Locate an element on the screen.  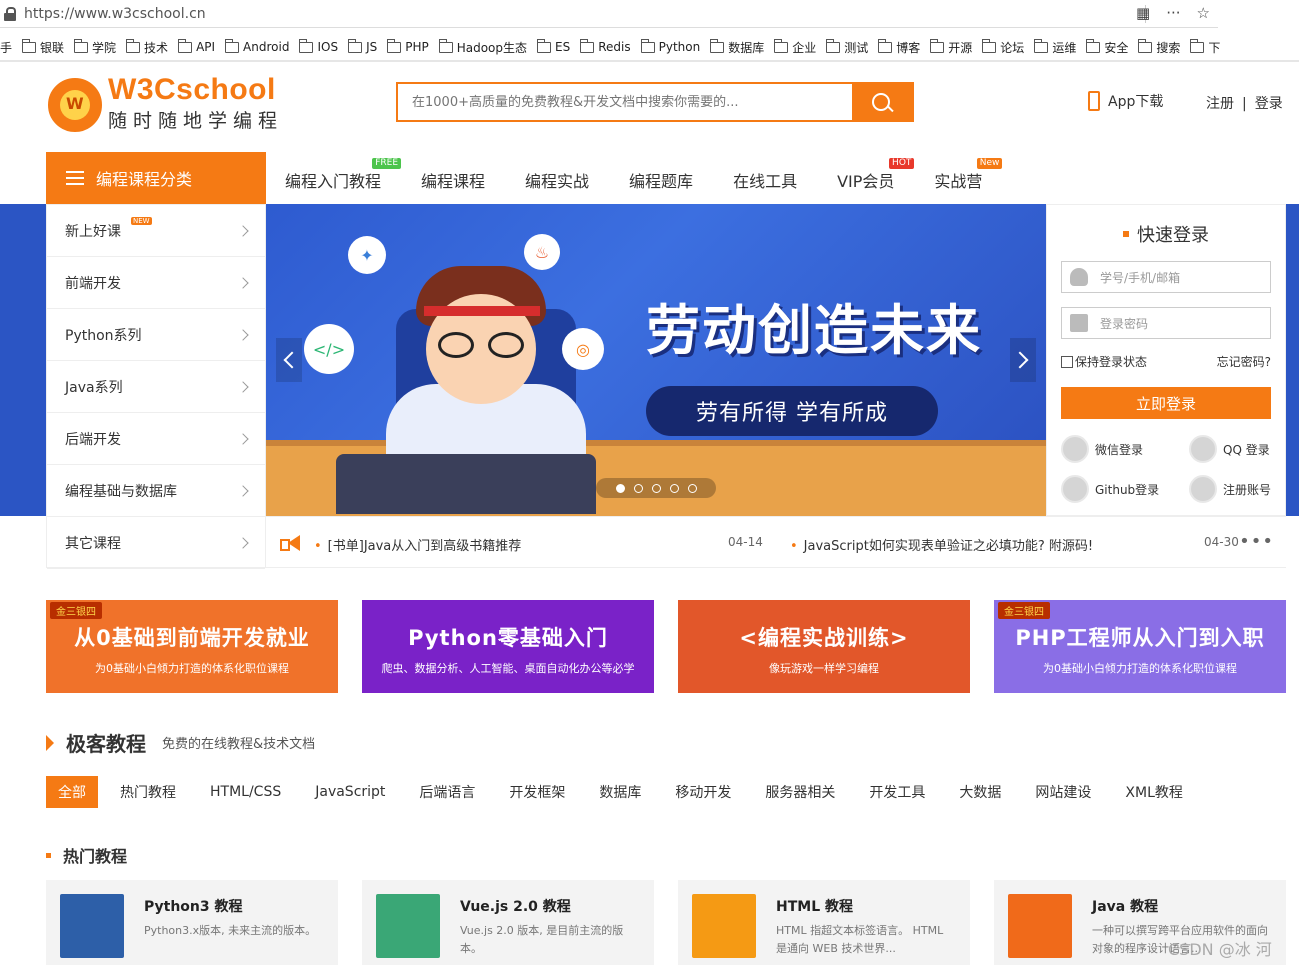
search-button is located at coordinates (882, 102).